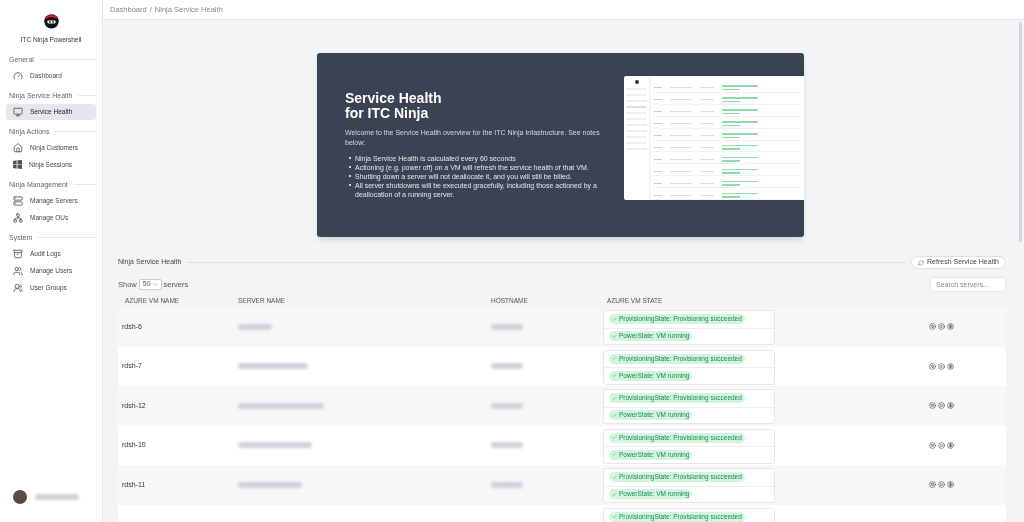 This screenshot has height=522, width=1024. I want to click on archive-icon, so click(18, 253).